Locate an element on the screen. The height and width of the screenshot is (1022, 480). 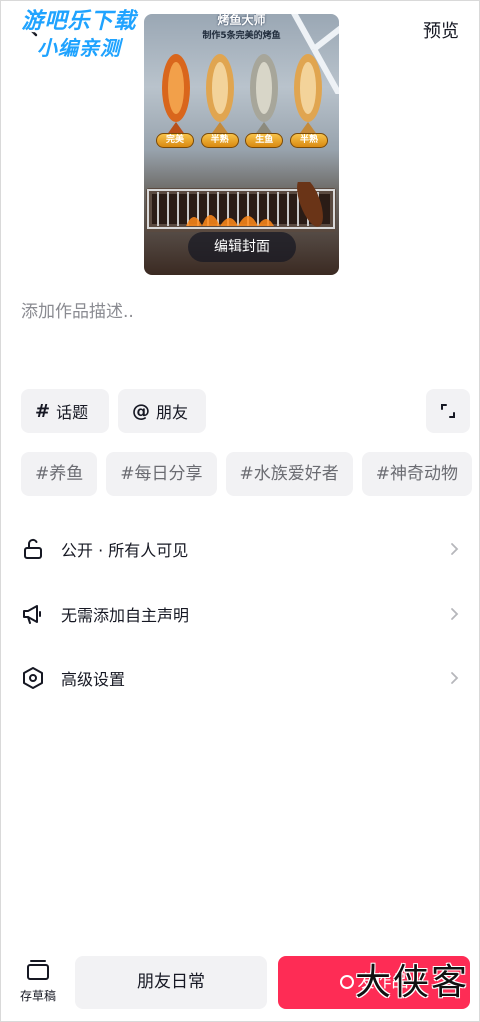
watermark-logo: 游吧乐下载 小编亲测 is located at coordinates (79, 35).